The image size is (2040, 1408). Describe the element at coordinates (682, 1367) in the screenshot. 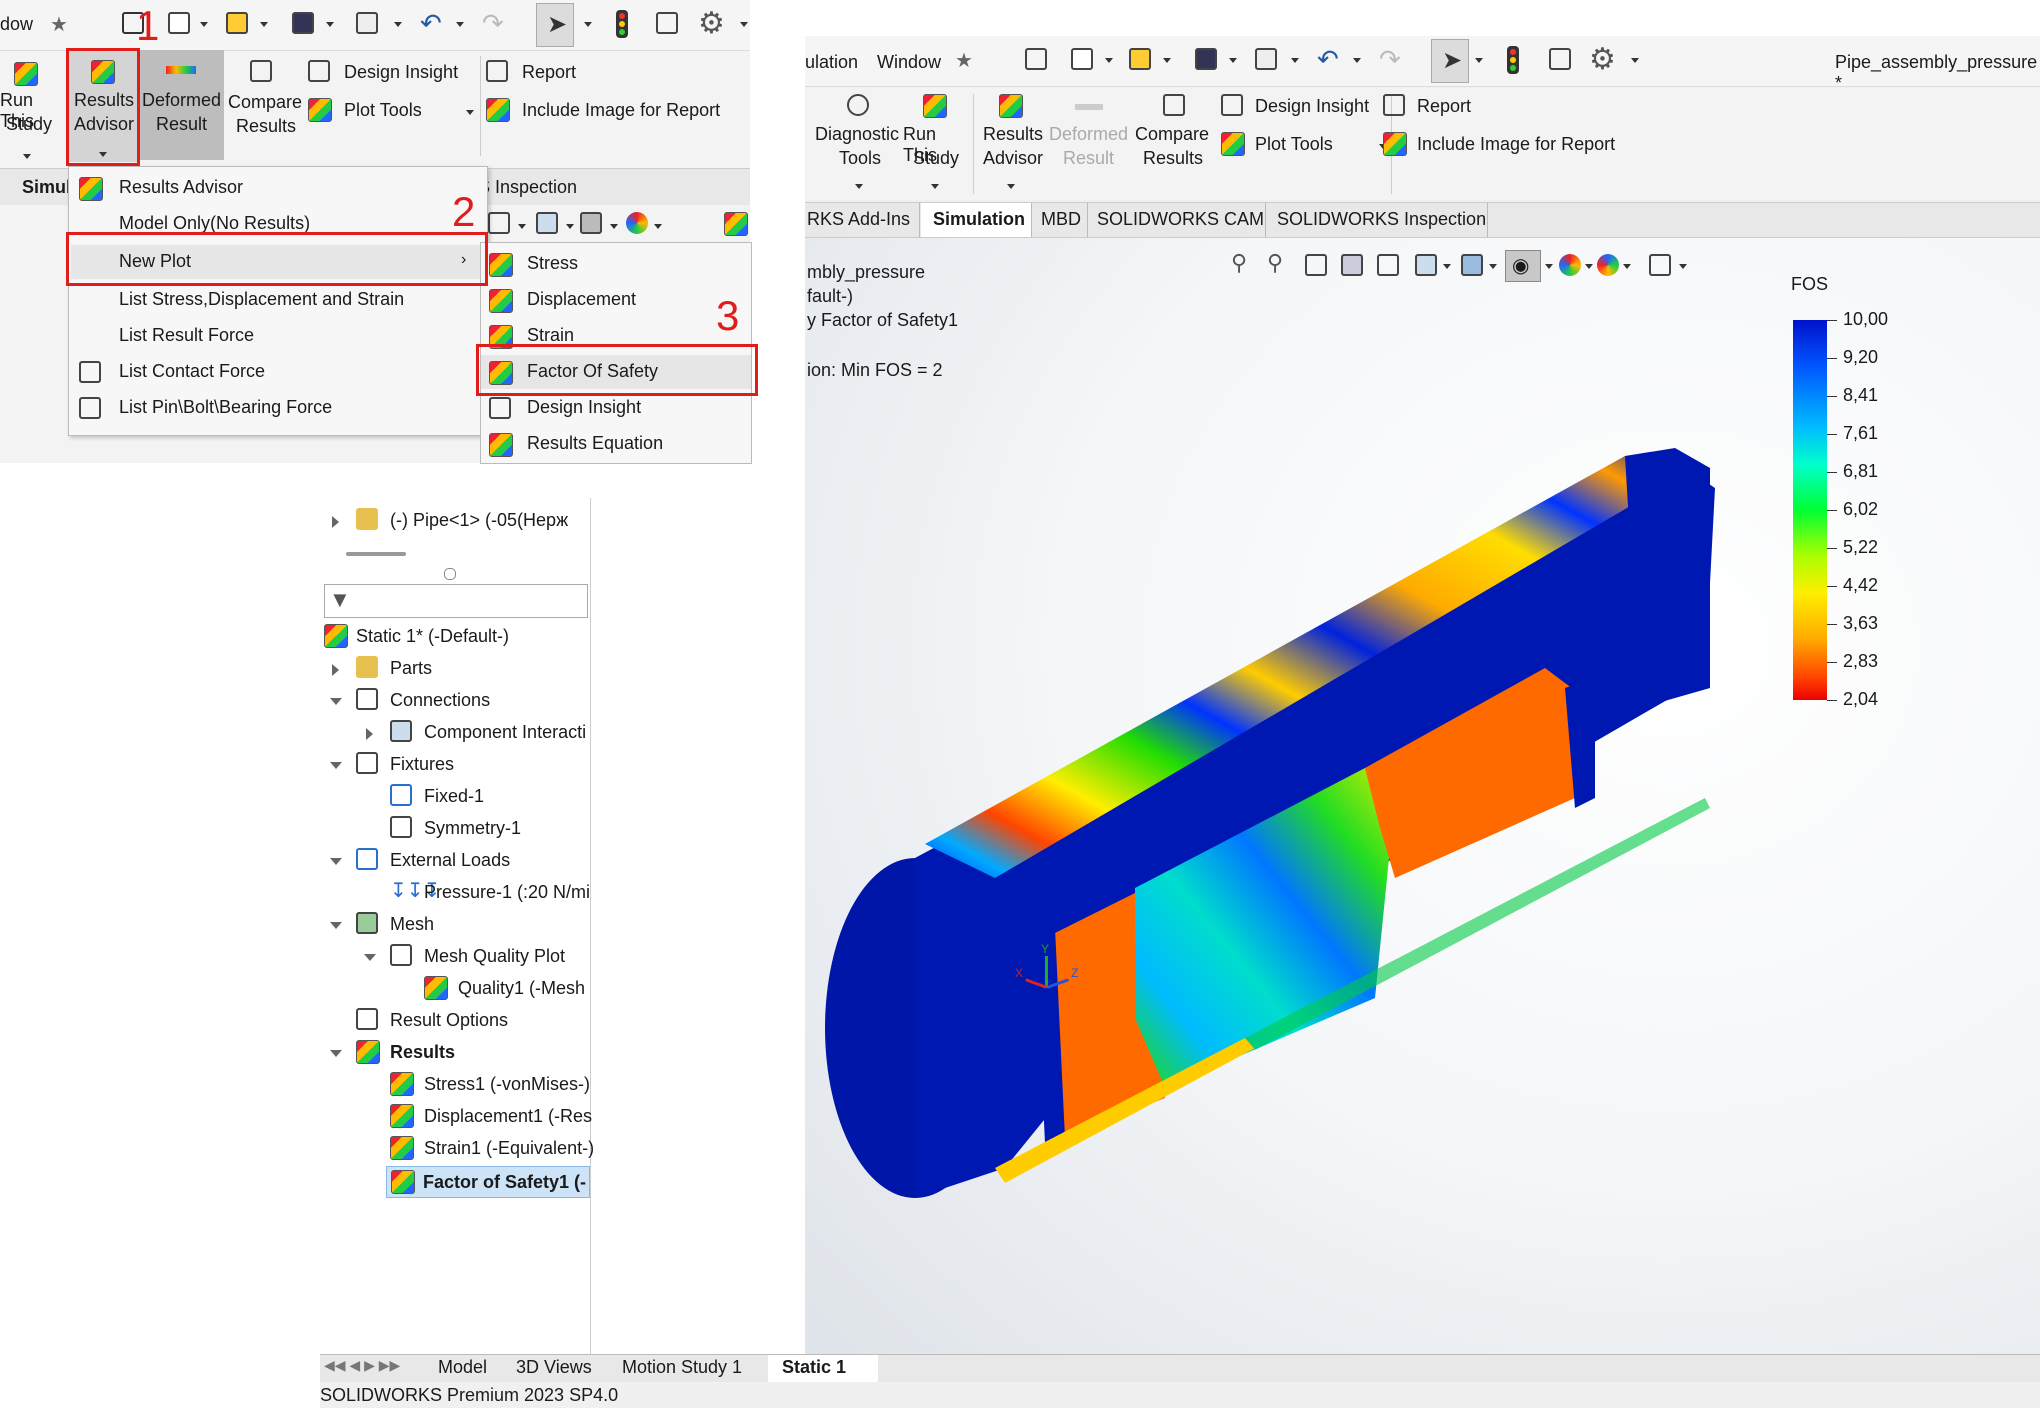

I see `tab-motion-study: Motion Study 1` at that location.